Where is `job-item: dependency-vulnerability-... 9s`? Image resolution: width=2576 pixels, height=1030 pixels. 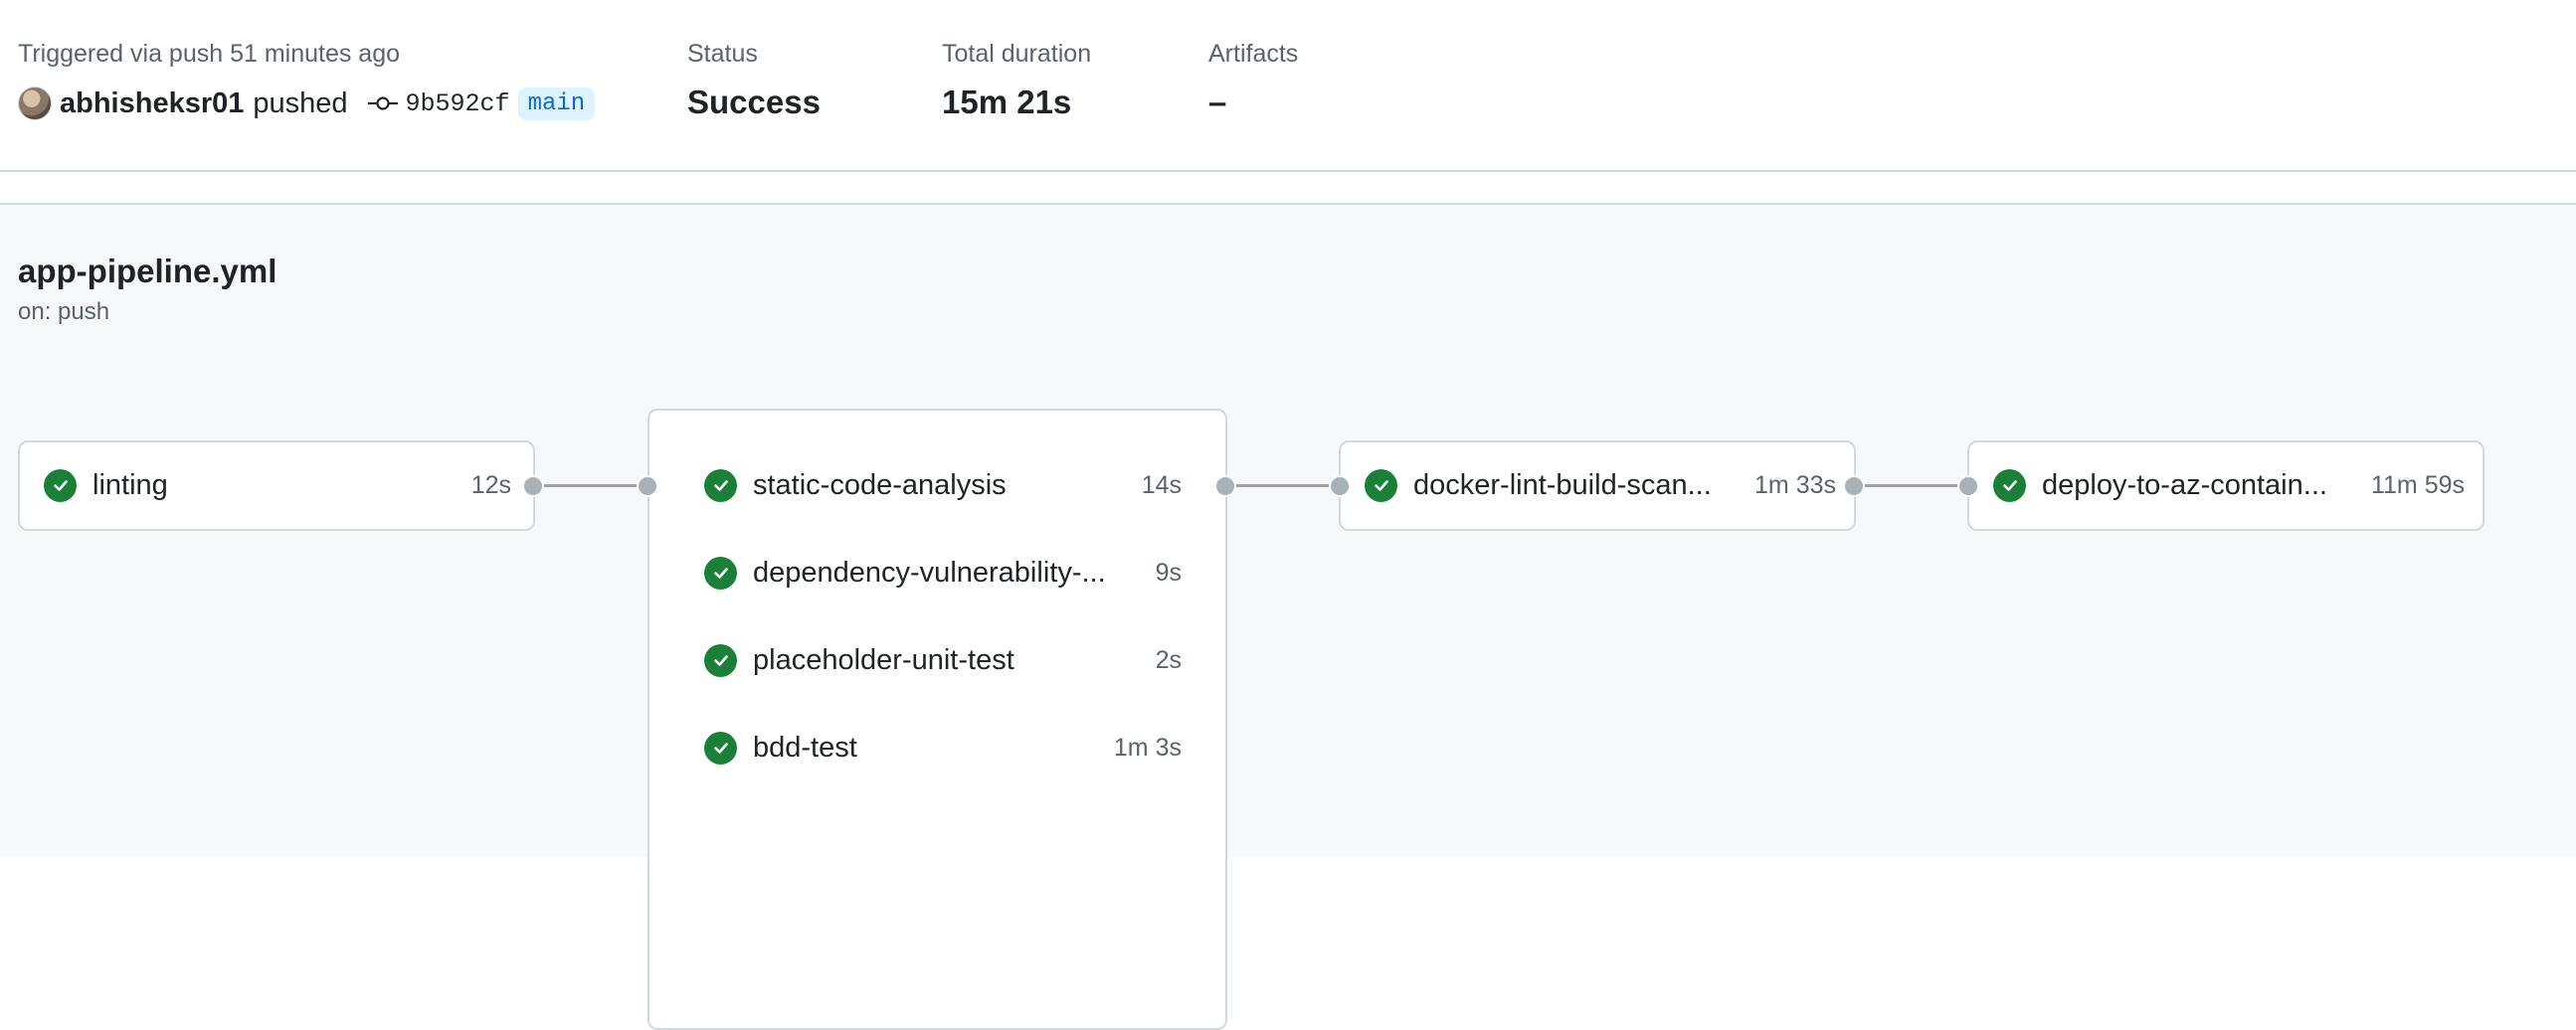
job-item: dependency-vulnerability-... 9s is located at coordinates (943, 573).